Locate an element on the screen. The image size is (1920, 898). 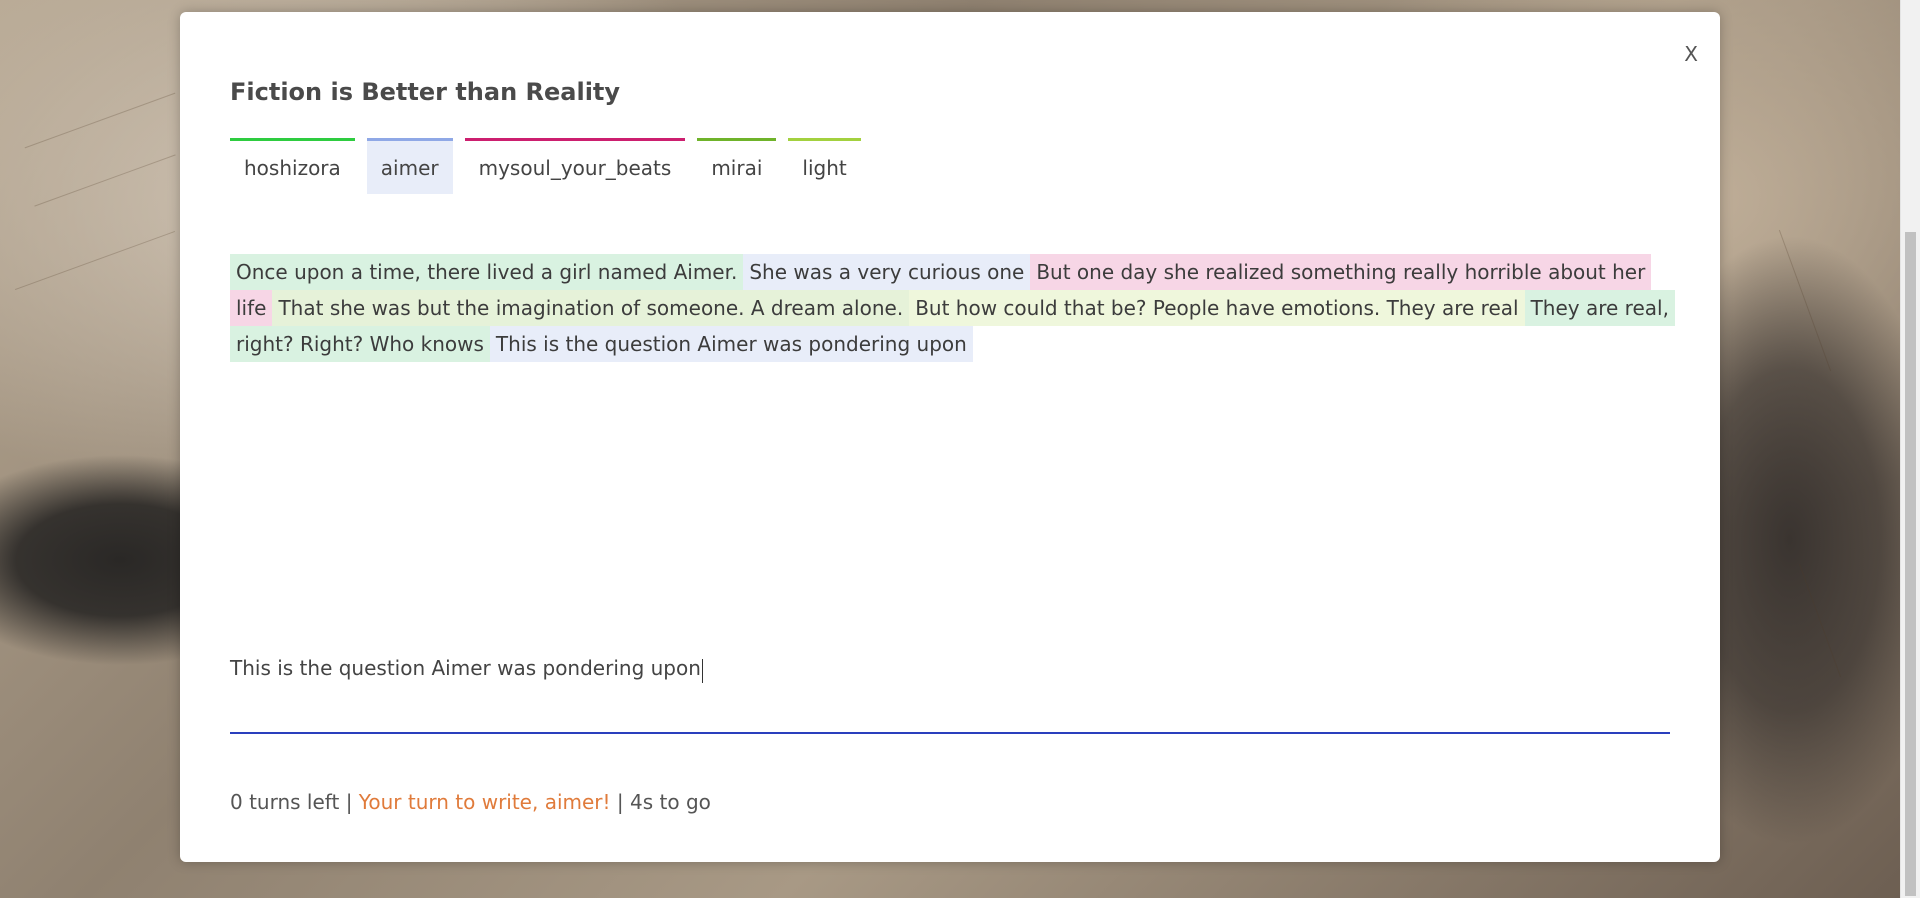
close-button: X is located at coordinates (1691, 54).